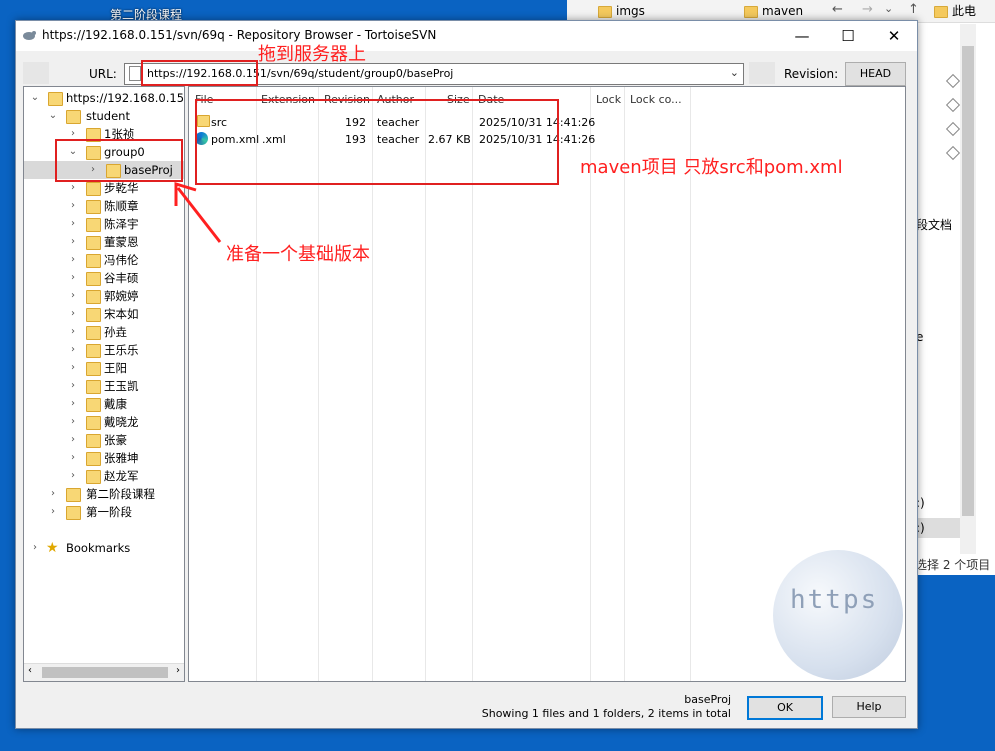 The image size is (995, 751). Describe the element at coordinates (29, 35) in the screenshot. I see `tortoise-icon` at that location.